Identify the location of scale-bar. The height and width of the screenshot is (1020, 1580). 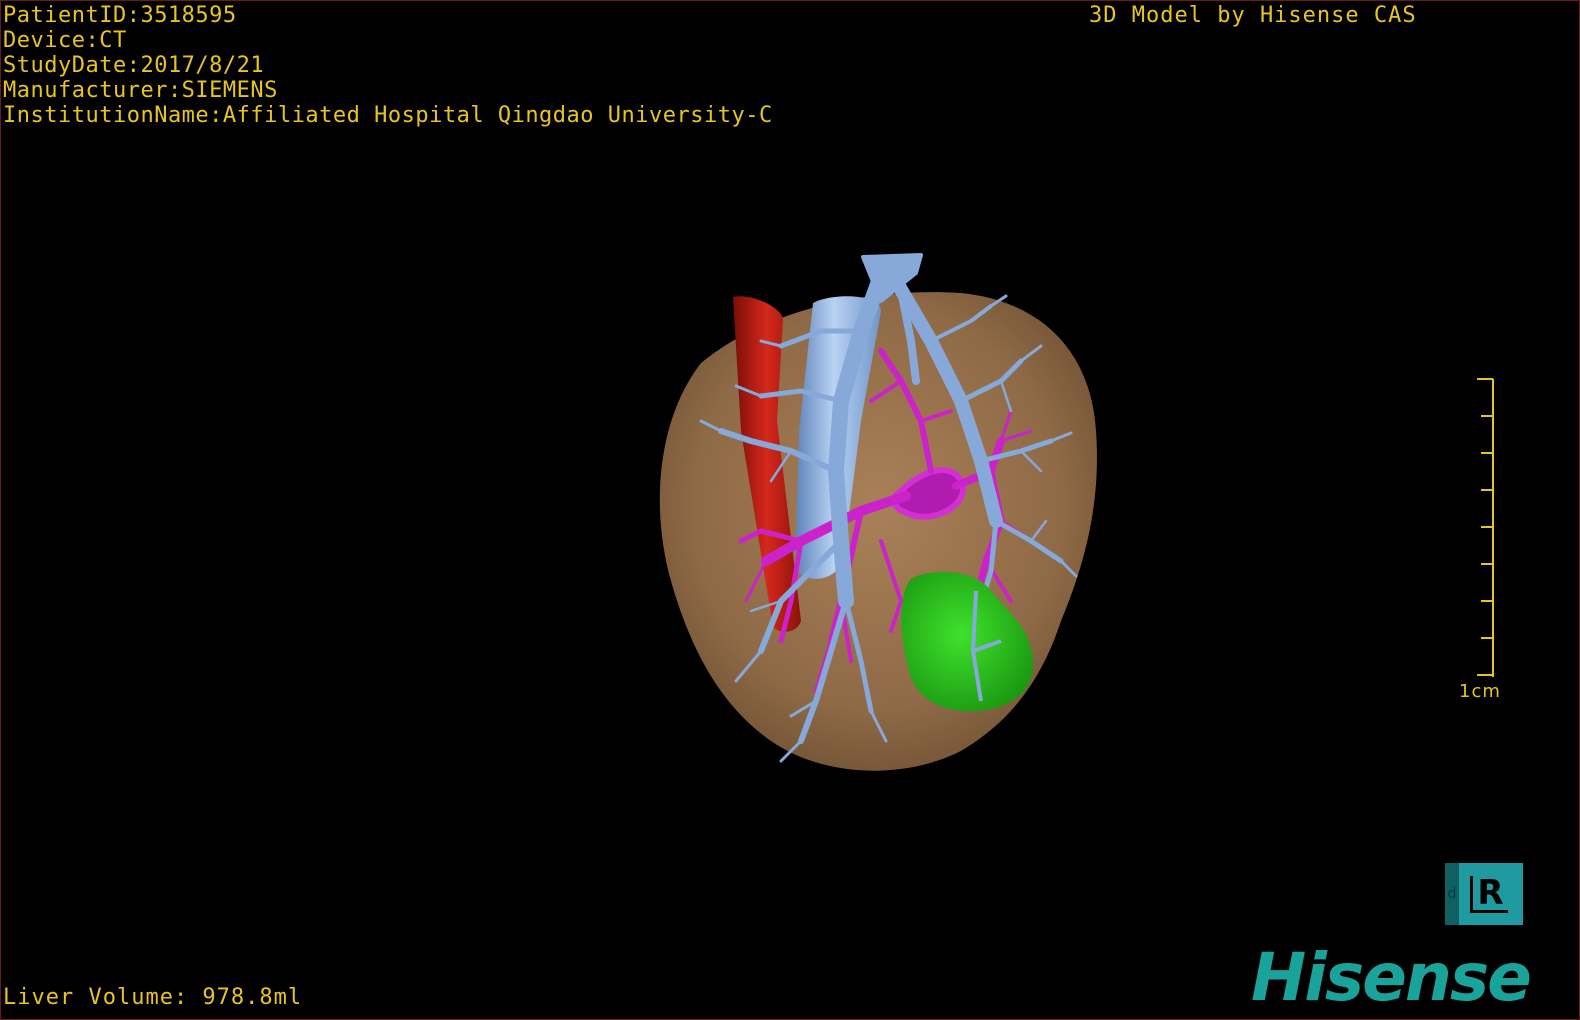
(1485, 527).